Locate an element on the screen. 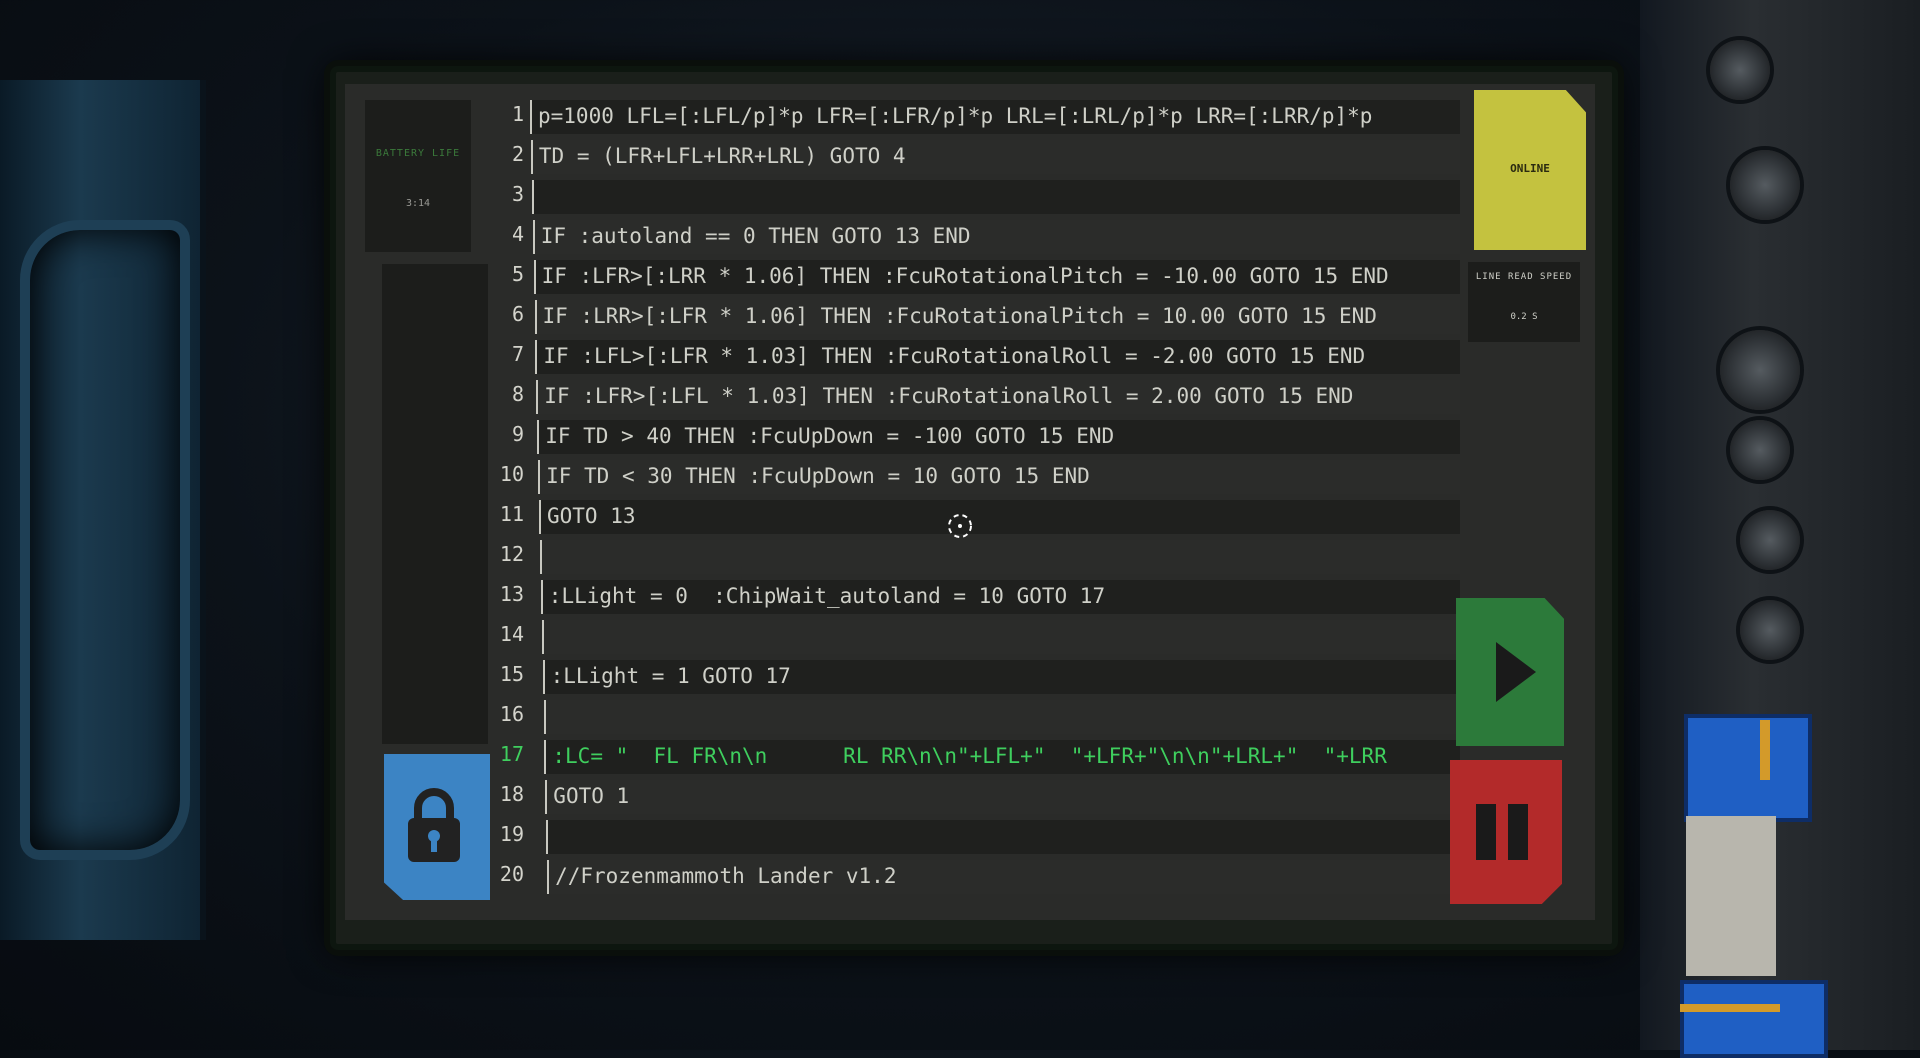 The height and width of the screenshot is (1058, 1920). code-line: 12 is located at coordinates (972, 554).